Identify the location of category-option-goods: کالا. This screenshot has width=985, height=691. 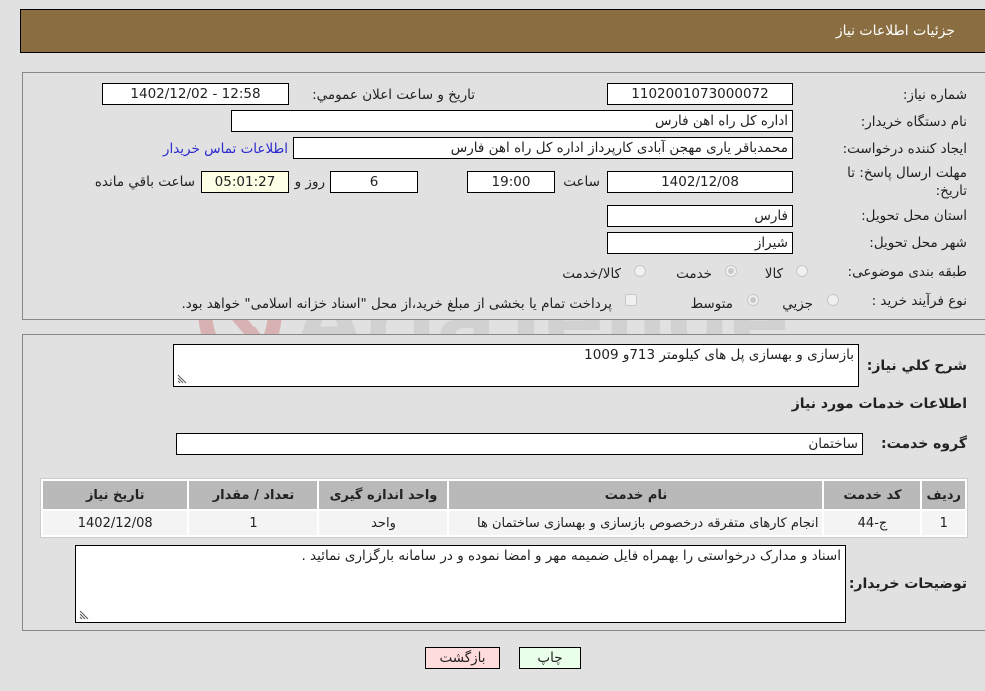
(773, 274).